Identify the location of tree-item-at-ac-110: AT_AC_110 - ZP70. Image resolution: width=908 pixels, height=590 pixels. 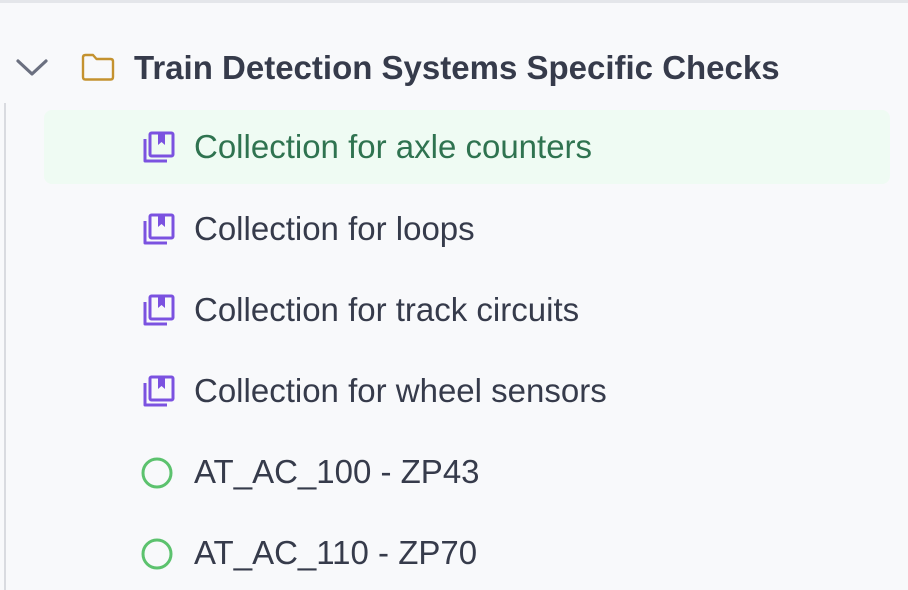
(467, 553).